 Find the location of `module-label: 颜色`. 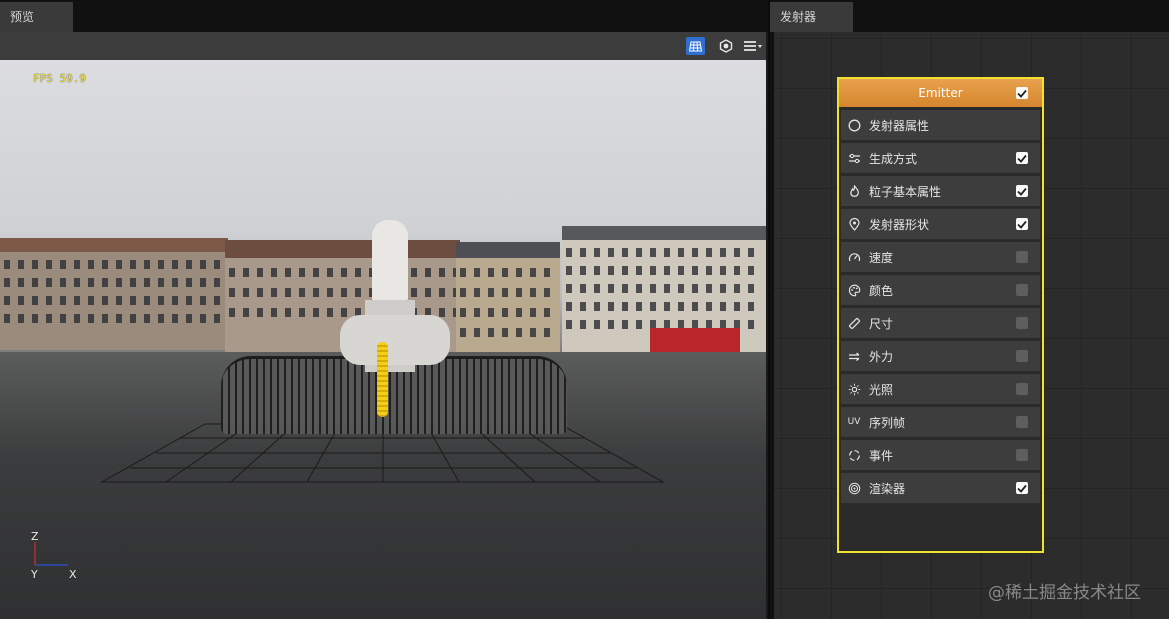

module-label: 颜色 is located at coordinates (881, 290).